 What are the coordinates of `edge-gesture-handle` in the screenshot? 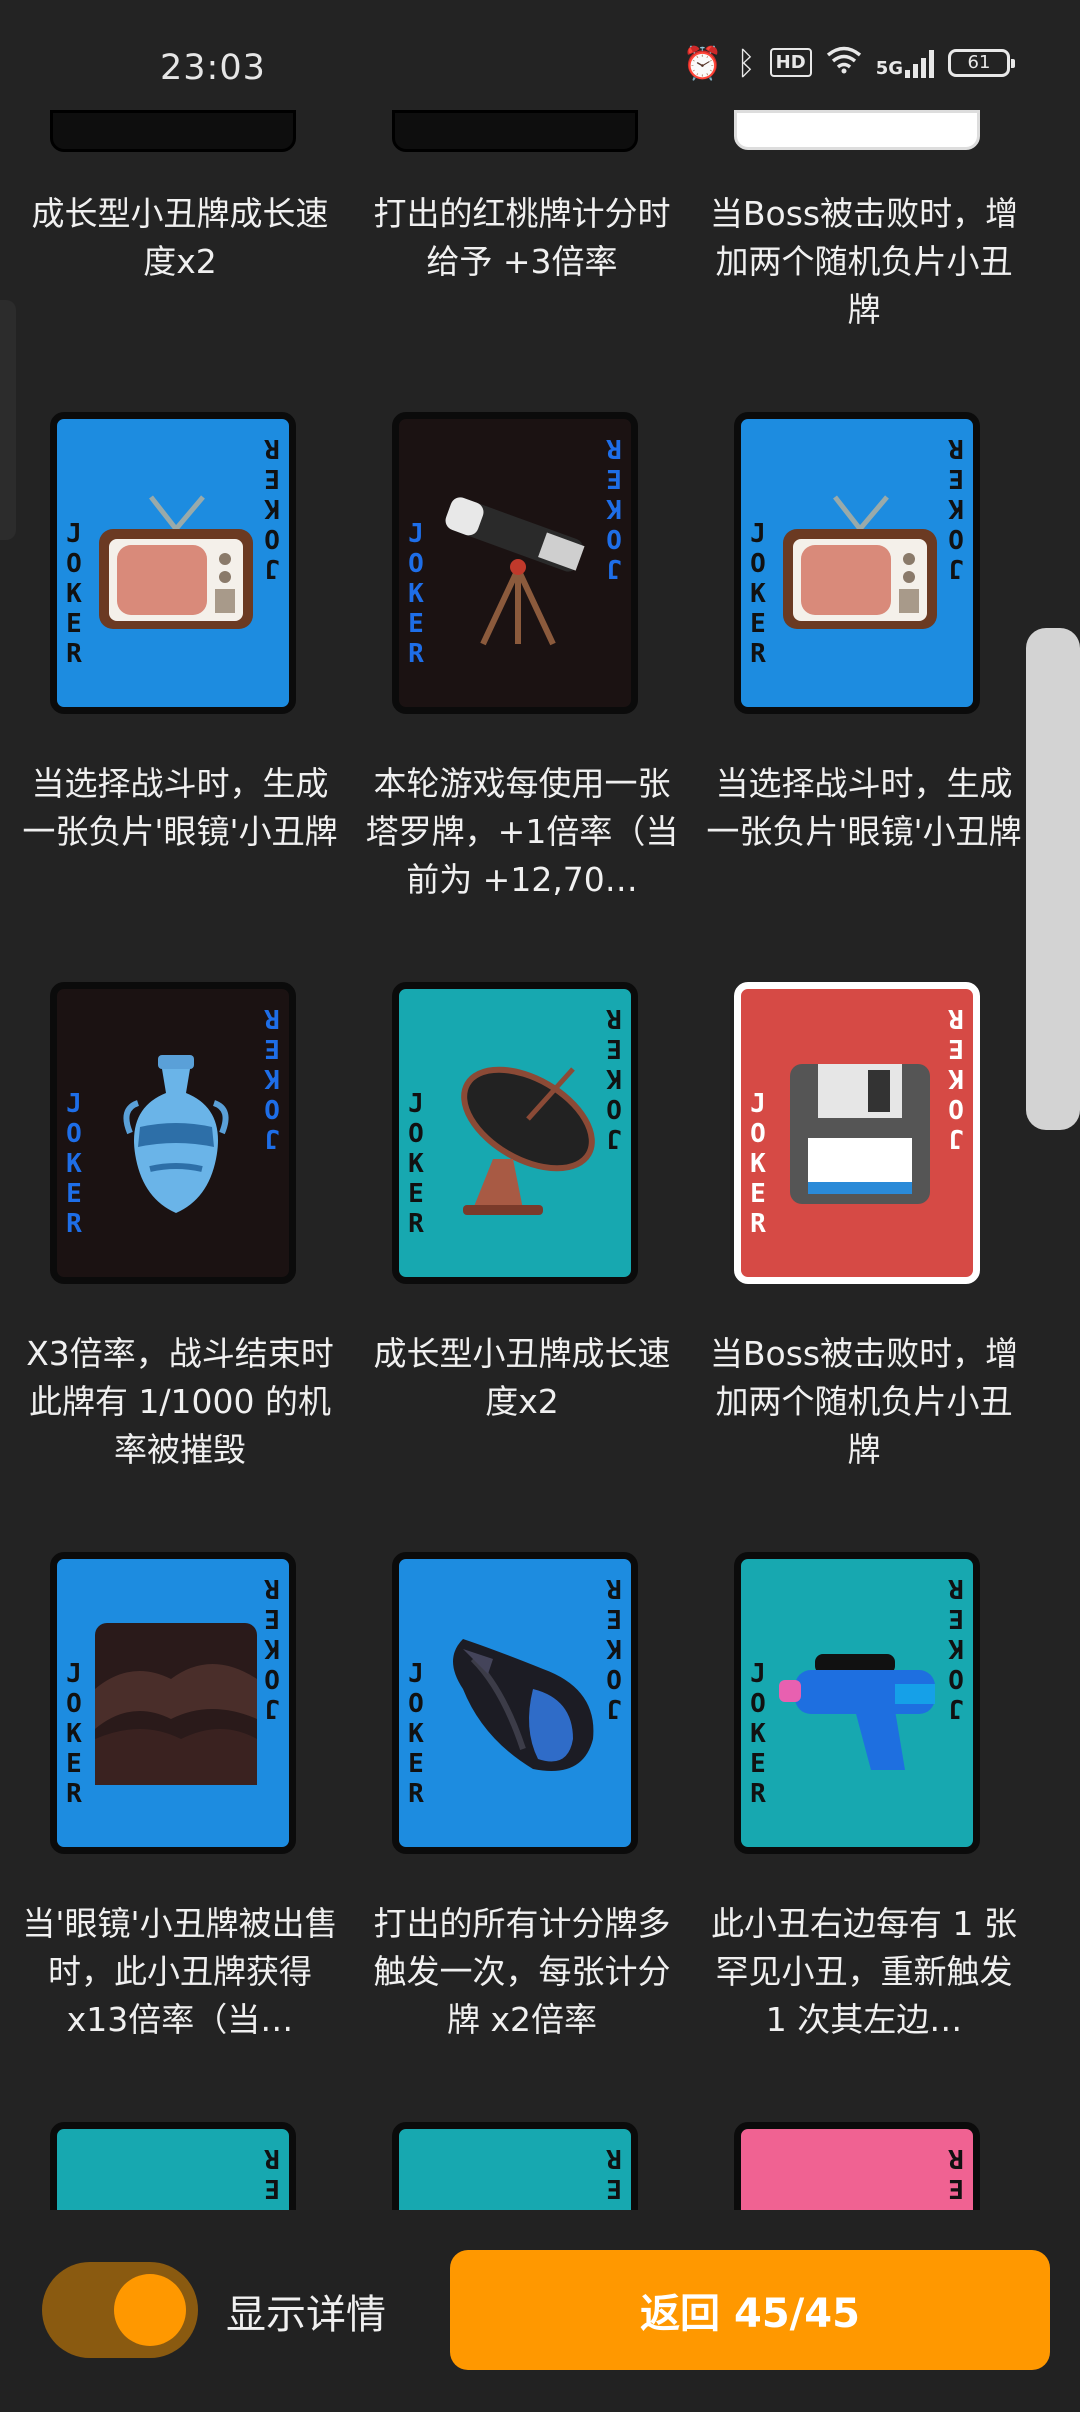 It's located at (8, 420).